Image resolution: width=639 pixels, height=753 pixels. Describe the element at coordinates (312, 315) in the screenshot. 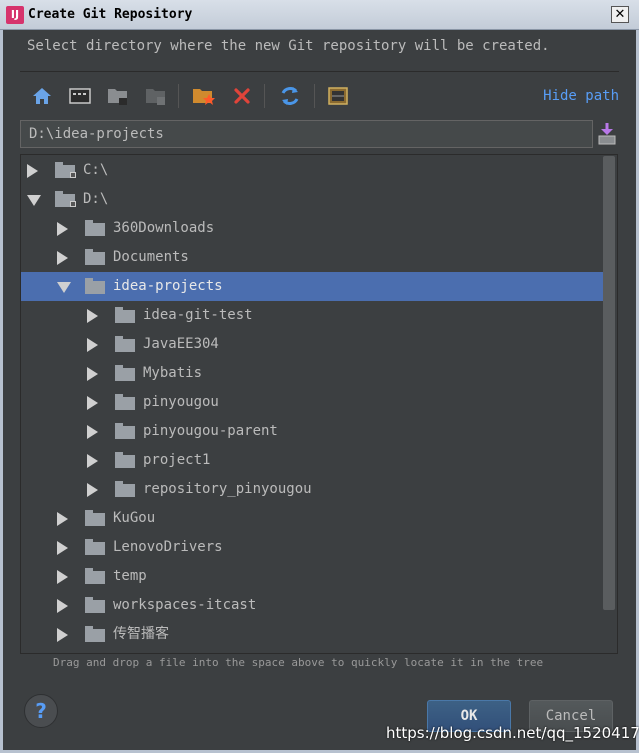

I see `tree-row: idea-git-test` at that location.